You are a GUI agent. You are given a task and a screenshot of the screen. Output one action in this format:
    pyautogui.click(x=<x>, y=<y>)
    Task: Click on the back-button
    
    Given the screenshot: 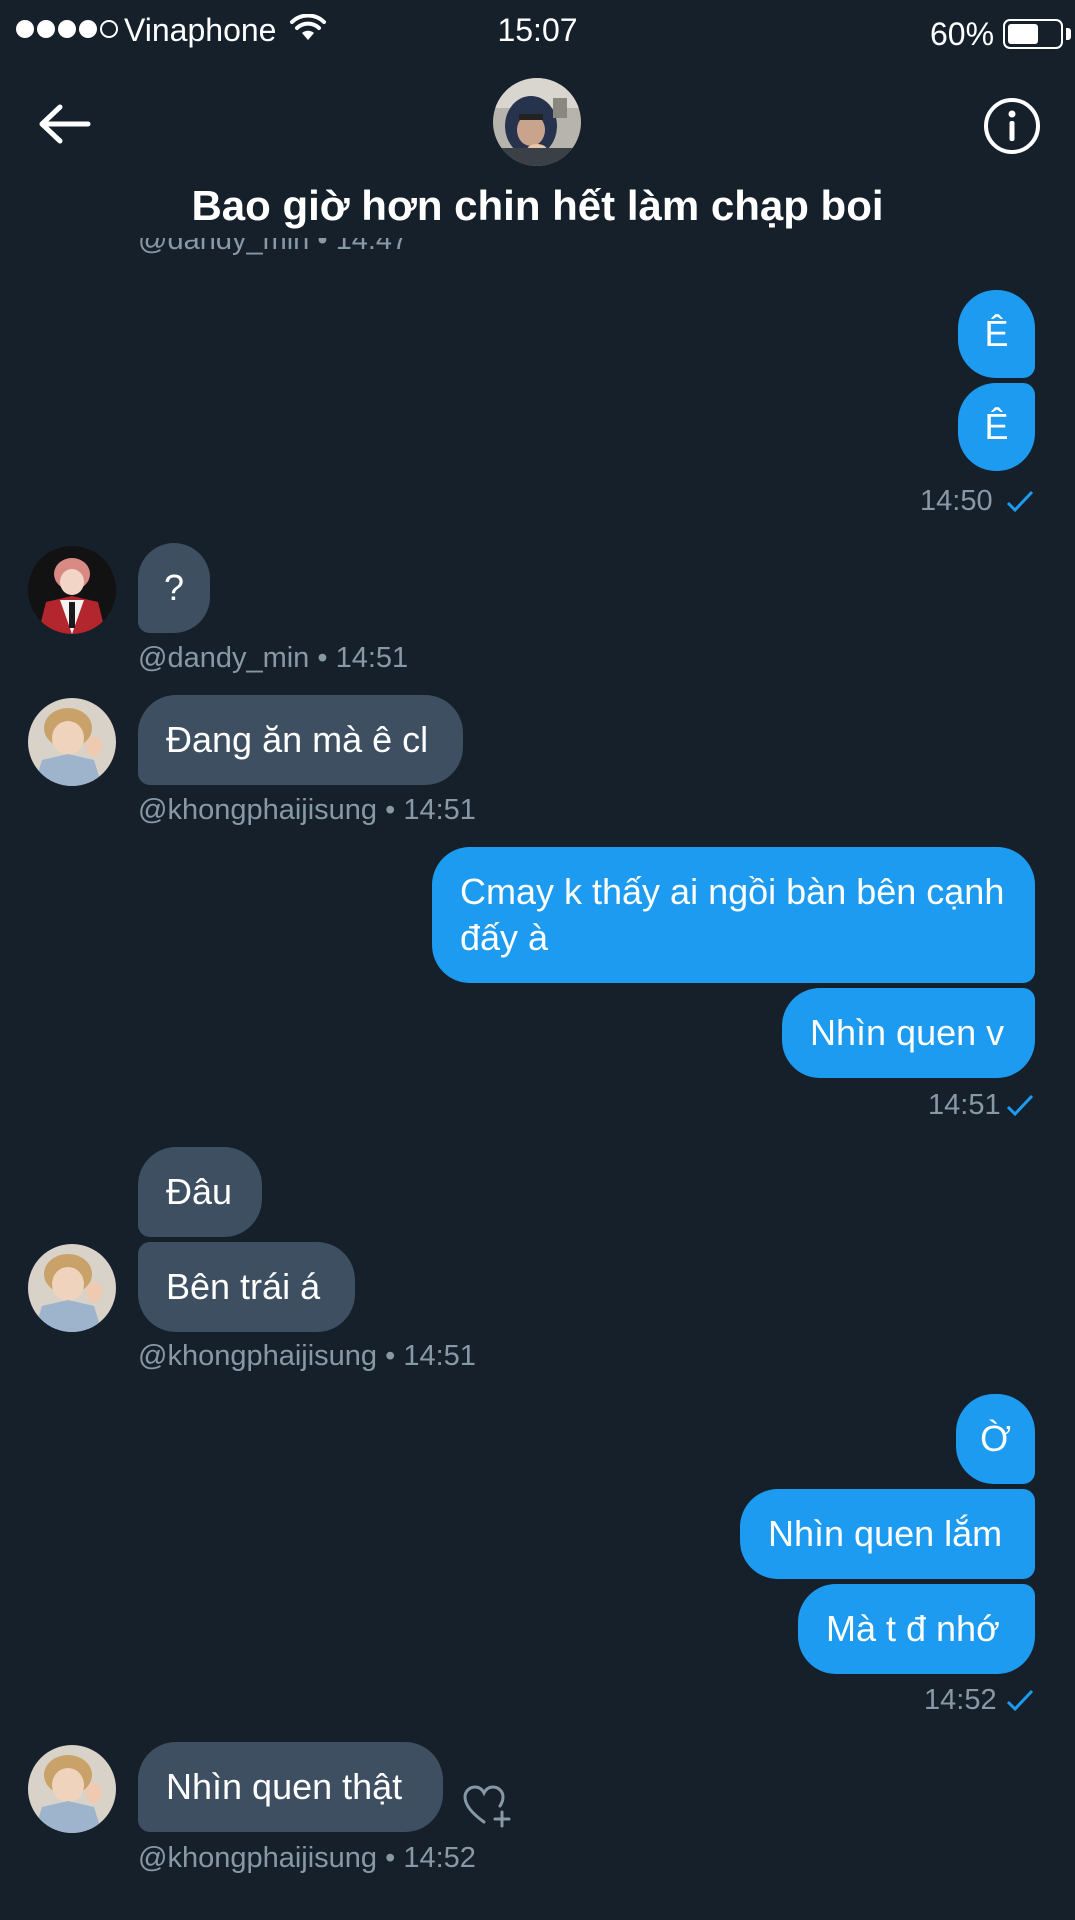 What is the action you would take?
    pyautogui.click(x=64, y=126)
    